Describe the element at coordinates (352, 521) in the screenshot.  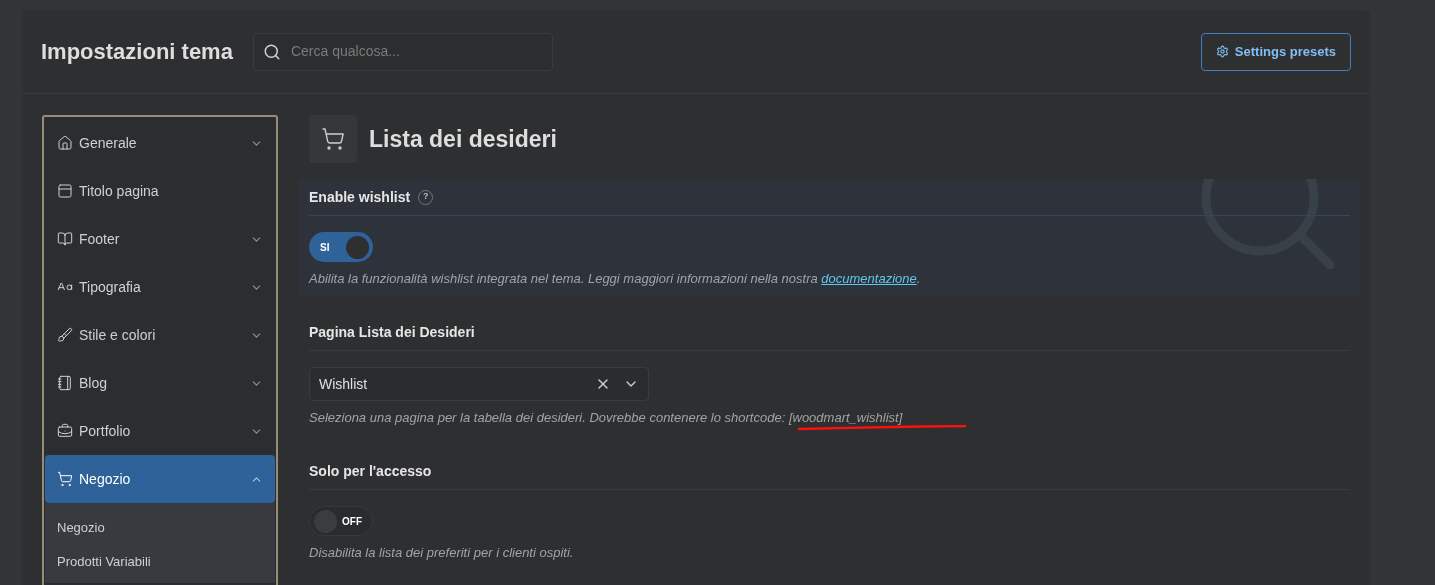
I see `toggle-label: OFF` at that location.